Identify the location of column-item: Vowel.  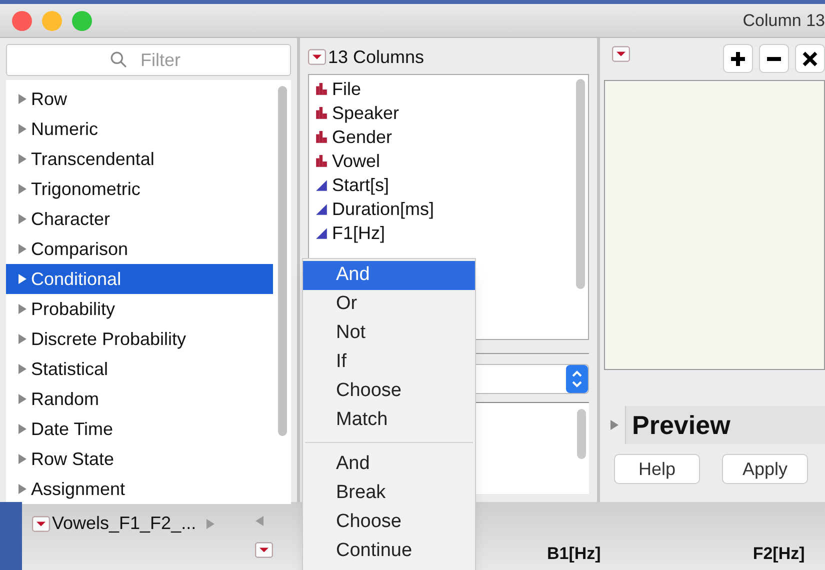
(443, 161).